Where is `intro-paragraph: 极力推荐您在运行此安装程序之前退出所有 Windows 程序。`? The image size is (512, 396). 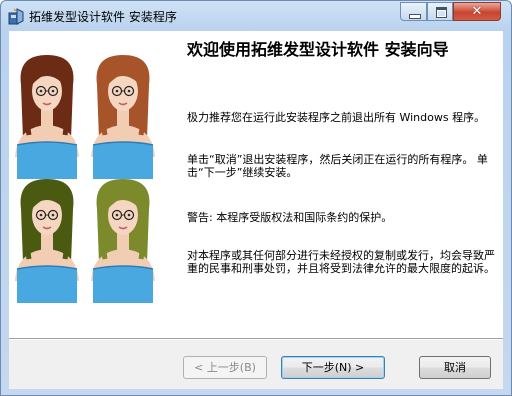 intro-paragraph: 极力推荐您在运行此安装程序之前退出所有 Windows 程序。 is located at coordinates (336, 117).